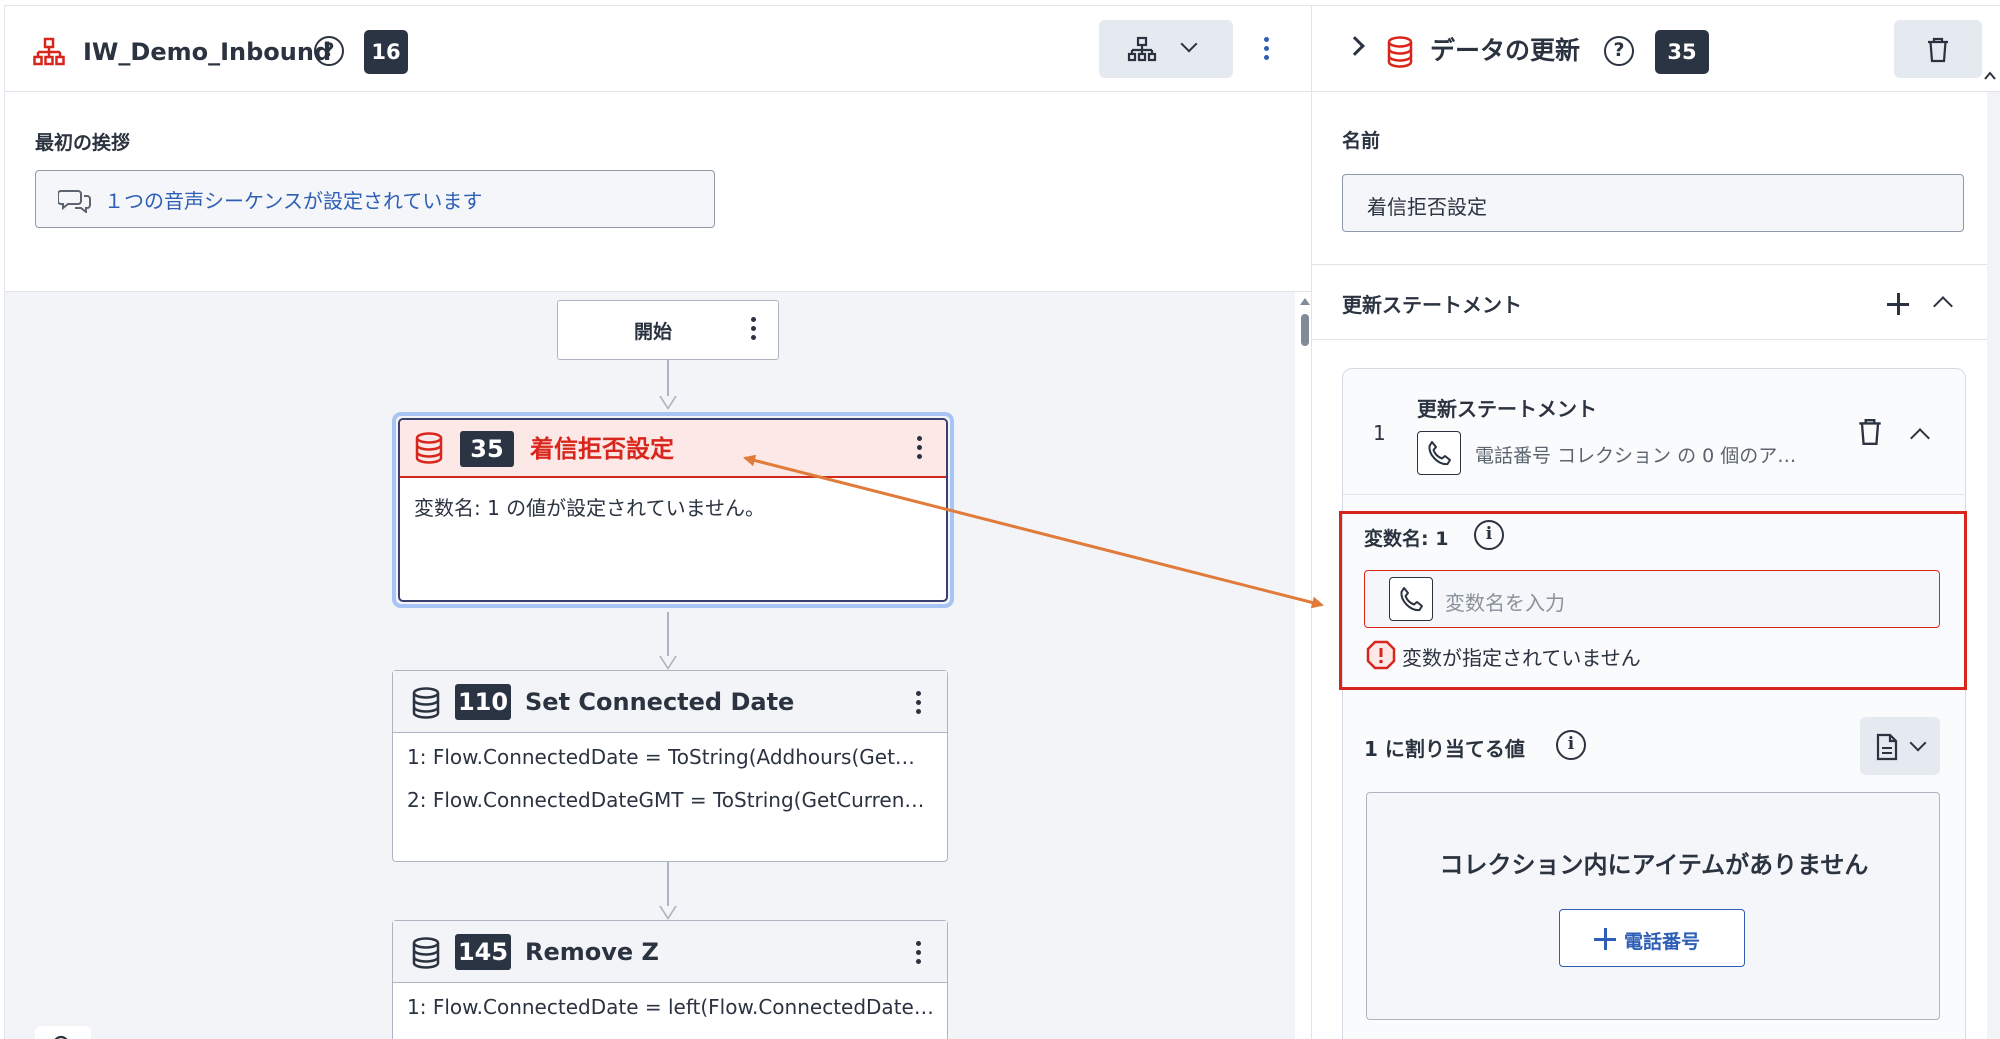 This screenshot has height=1039, width=2000. Describe the element at coordinates (483, 952) in the screenshot. I see `node-badge: 145` at that location.